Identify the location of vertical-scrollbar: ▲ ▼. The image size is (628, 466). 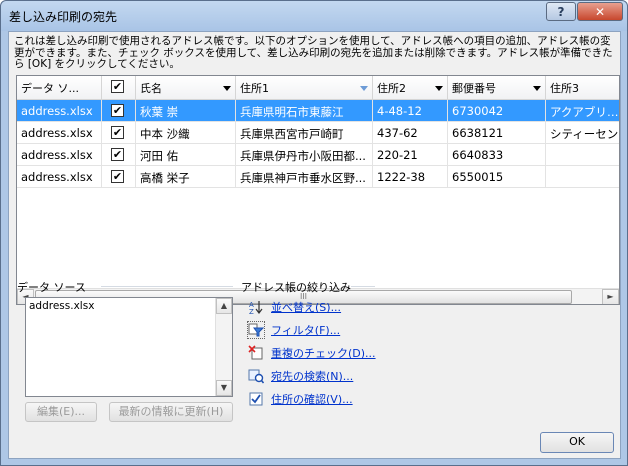
(223, 347).